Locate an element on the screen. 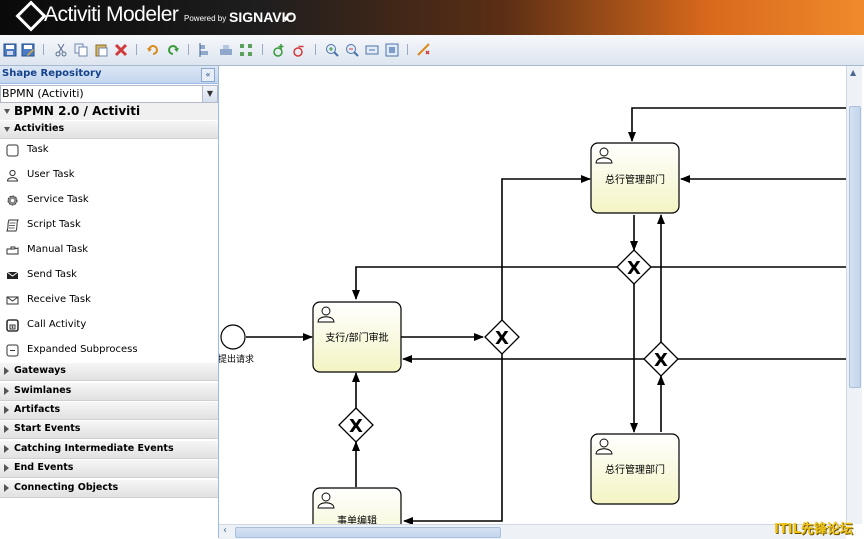 The height and width of the screenshot is (539, 864). distribute-icon is located at coordinates (246, 50).